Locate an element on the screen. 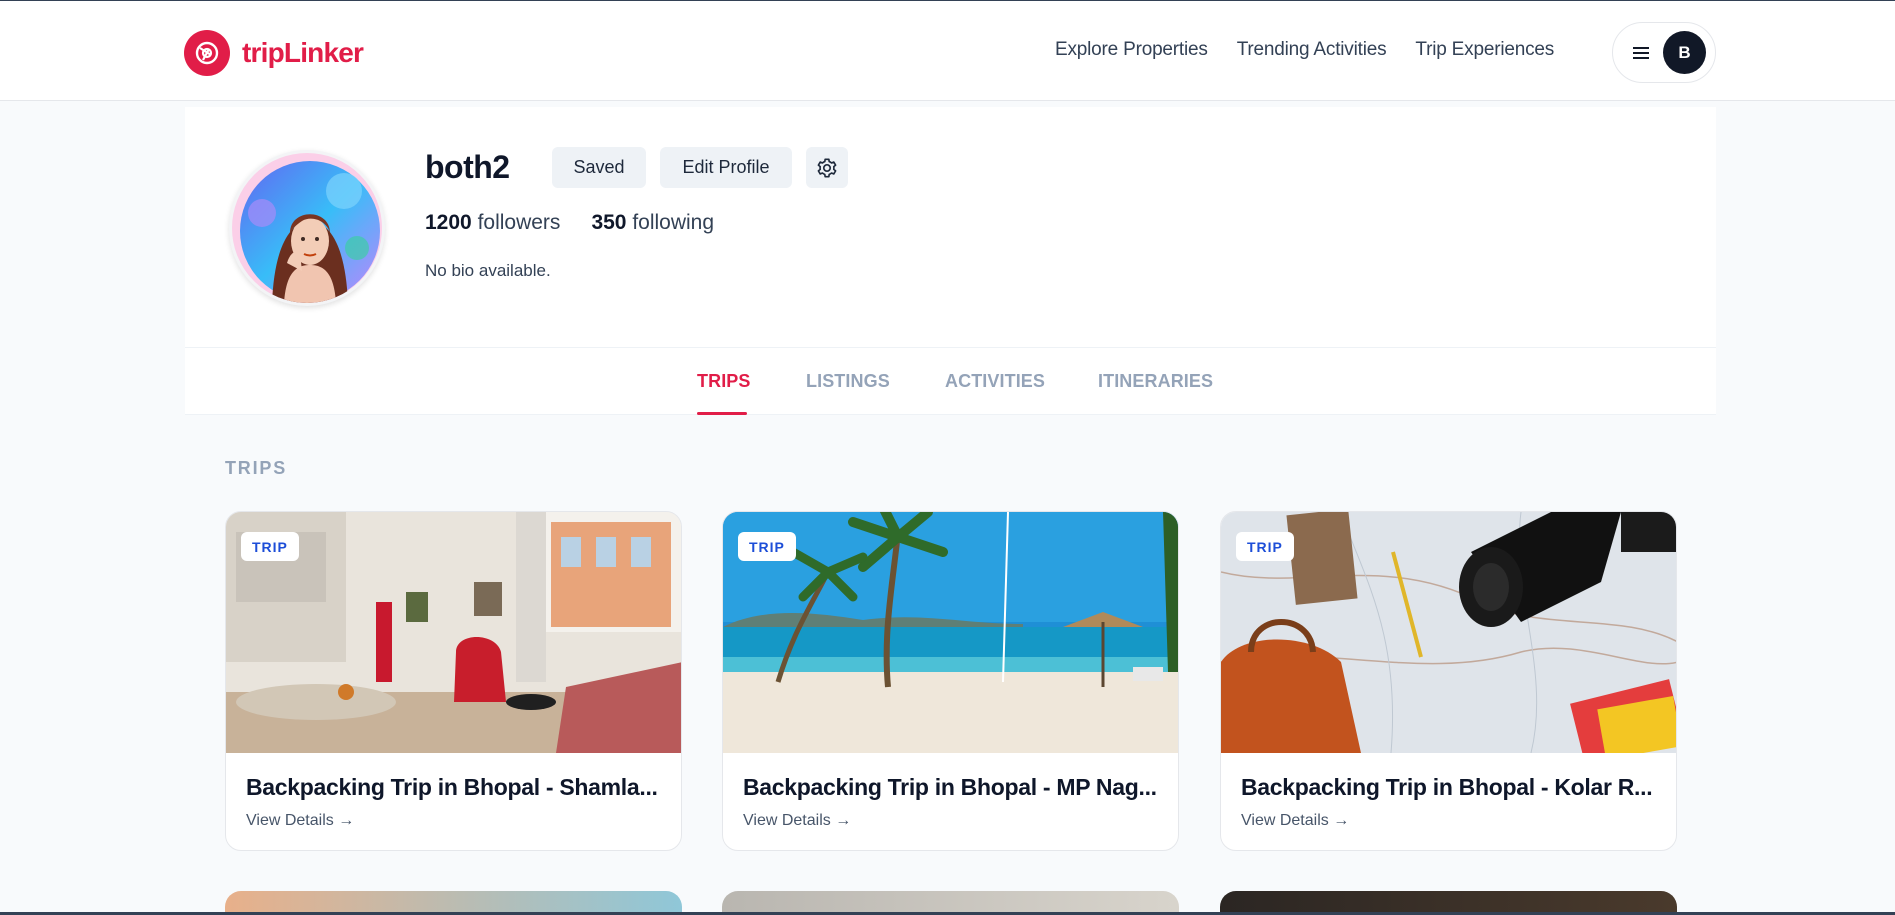 Image resolution: width=1895 pixels, height=915 pixels. tab-listings: LISTINGS is located at coordinates (848, 381).